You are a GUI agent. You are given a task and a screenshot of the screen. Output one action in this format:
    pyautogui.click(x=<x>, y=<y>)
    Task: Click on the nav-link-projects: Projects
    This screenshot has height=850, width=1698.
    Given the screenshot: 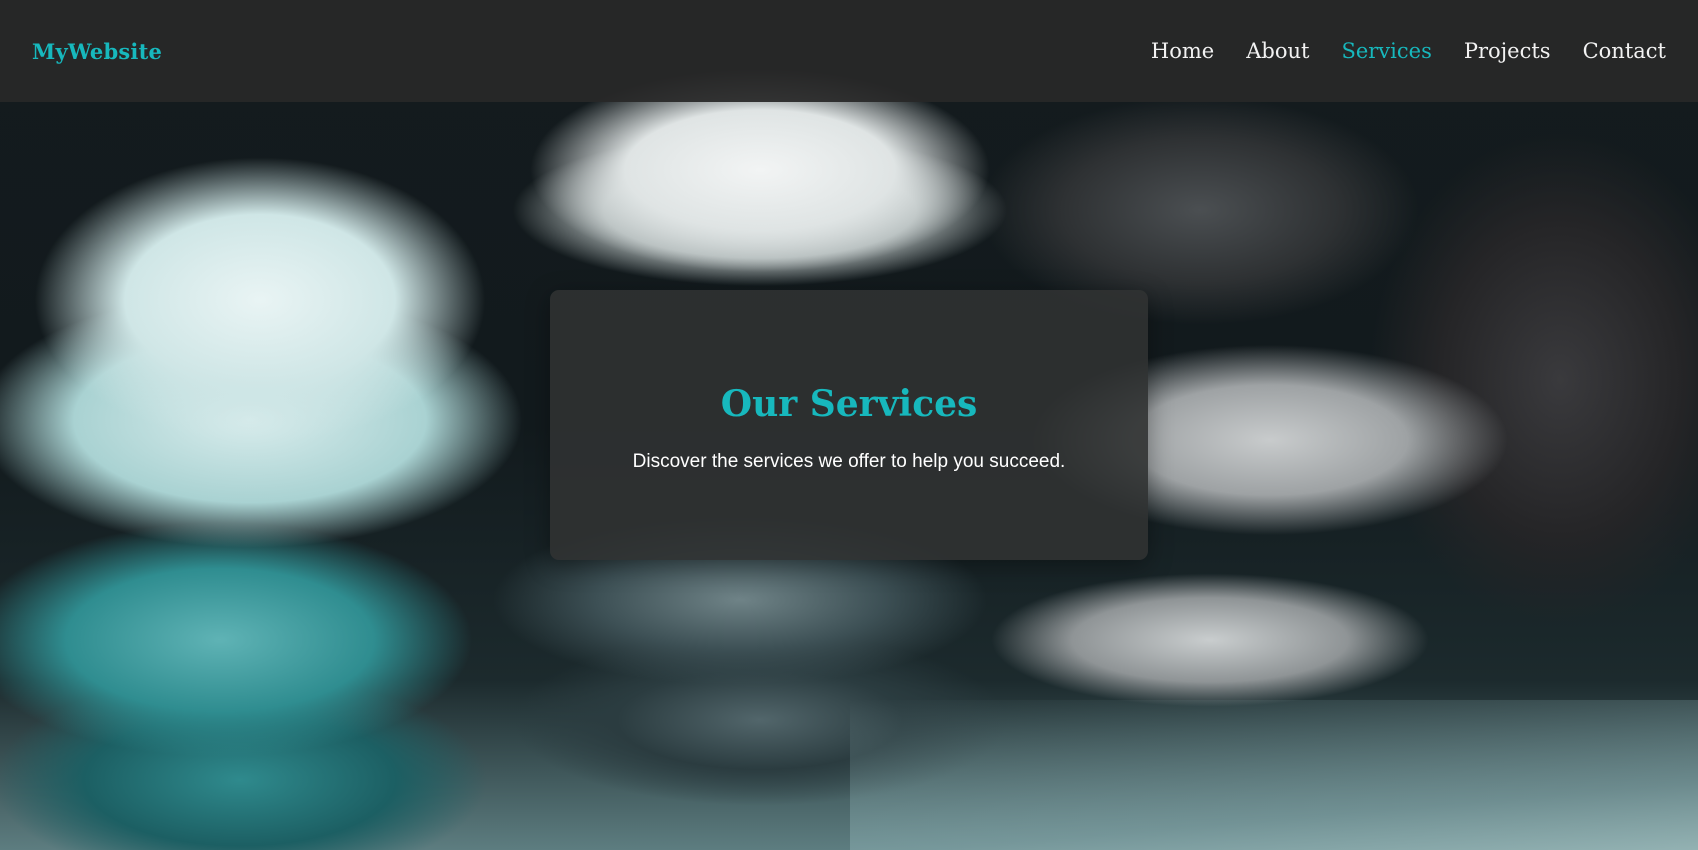 What is the action you would take?
    pyautogui.click(x=1507, y=51)
    